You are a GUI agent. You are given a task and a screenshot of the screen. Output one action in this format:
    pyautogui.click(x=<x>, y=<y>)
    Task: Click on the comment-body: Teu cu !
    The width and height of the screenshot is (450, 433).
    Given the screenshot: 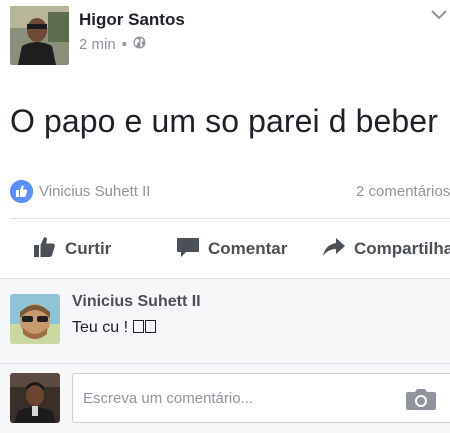 What is the action you would take?
    pyautogui.click(x=102, y=327)
    